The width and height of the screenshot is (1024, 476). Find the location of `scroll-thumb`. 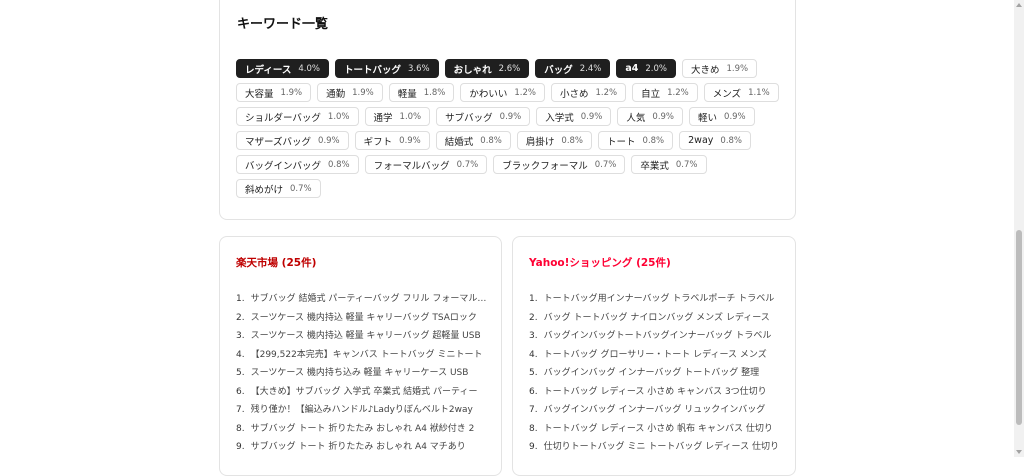

scroll-thumb is located at coordinates (1019, 327).